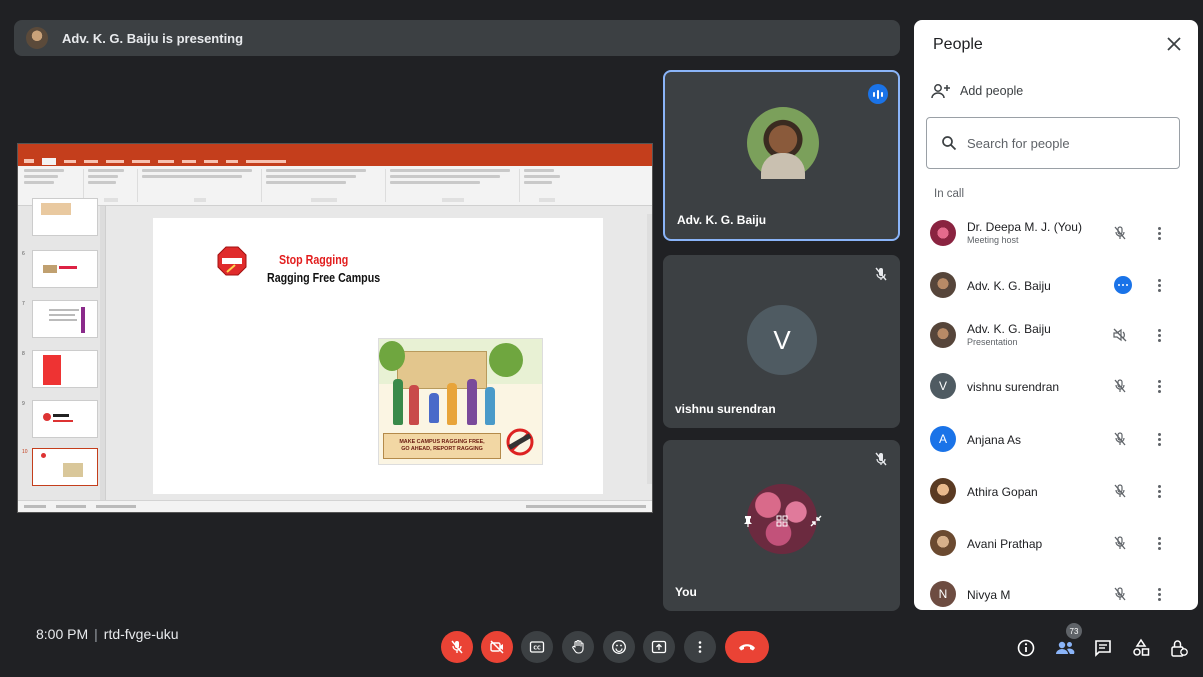 Image resolution: width=1203 pixels, height=677 pixels. I want to click on people-icon, so click(1065, 647).